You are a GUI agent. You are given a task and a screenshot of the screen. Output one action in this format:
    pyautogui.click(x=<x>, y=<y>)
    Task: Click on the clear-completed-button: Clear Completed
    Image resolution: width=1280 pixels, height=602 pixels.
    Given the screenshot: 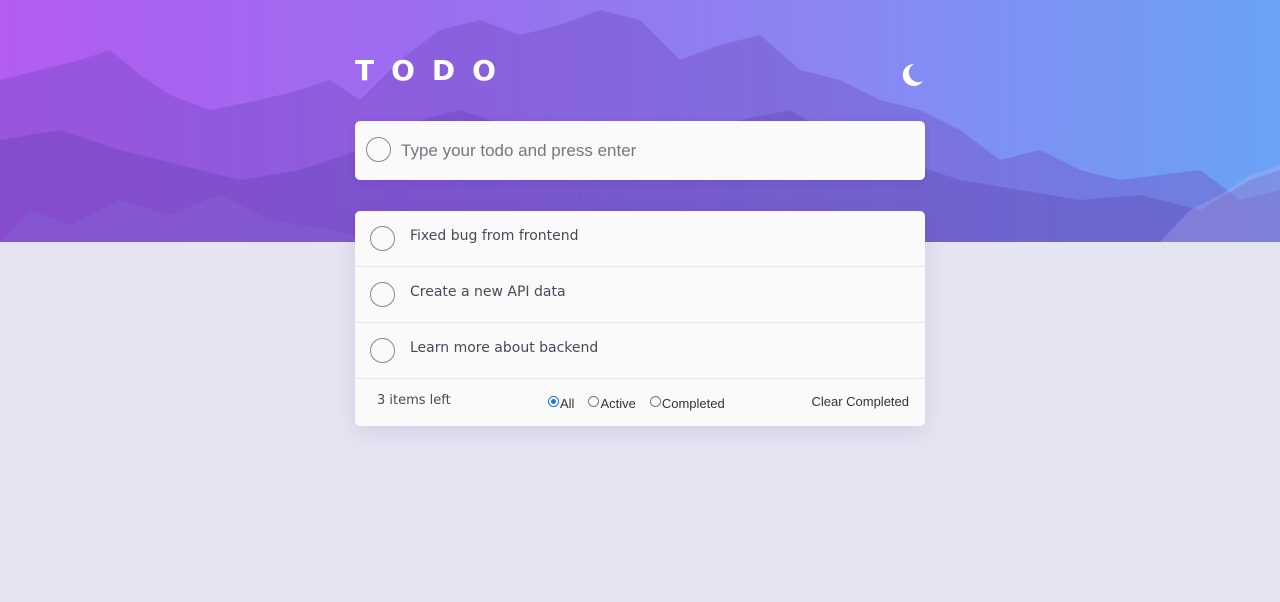 What is the action you would take?
    pyautogui.click(x=860, y=401)
    